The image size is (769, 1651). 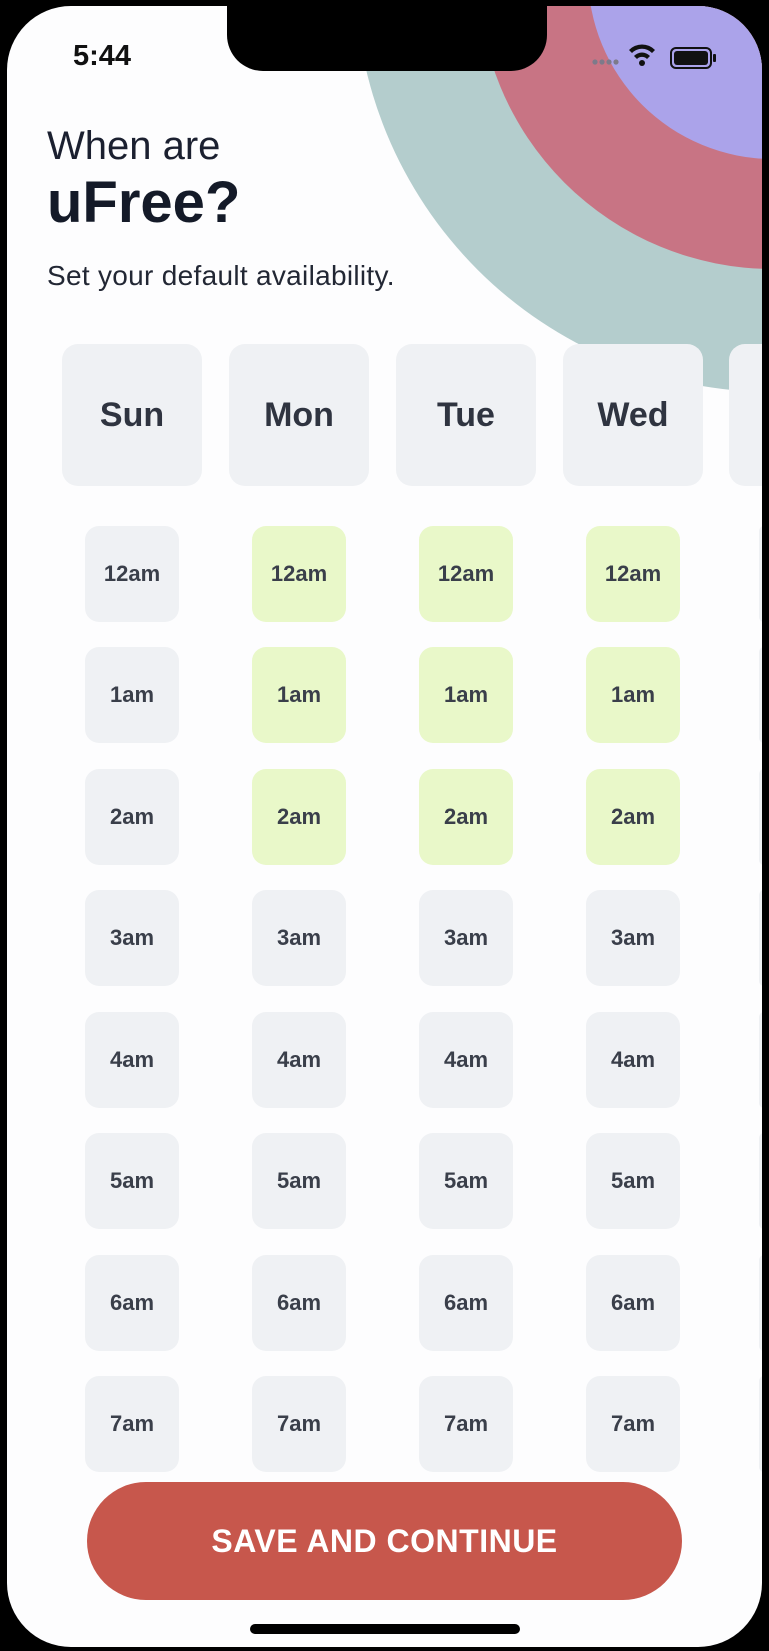 What do you see at coordinates (134, 146) in the screenshot?
I see `heading-line-1: When are` at bounding box center [134, 146].